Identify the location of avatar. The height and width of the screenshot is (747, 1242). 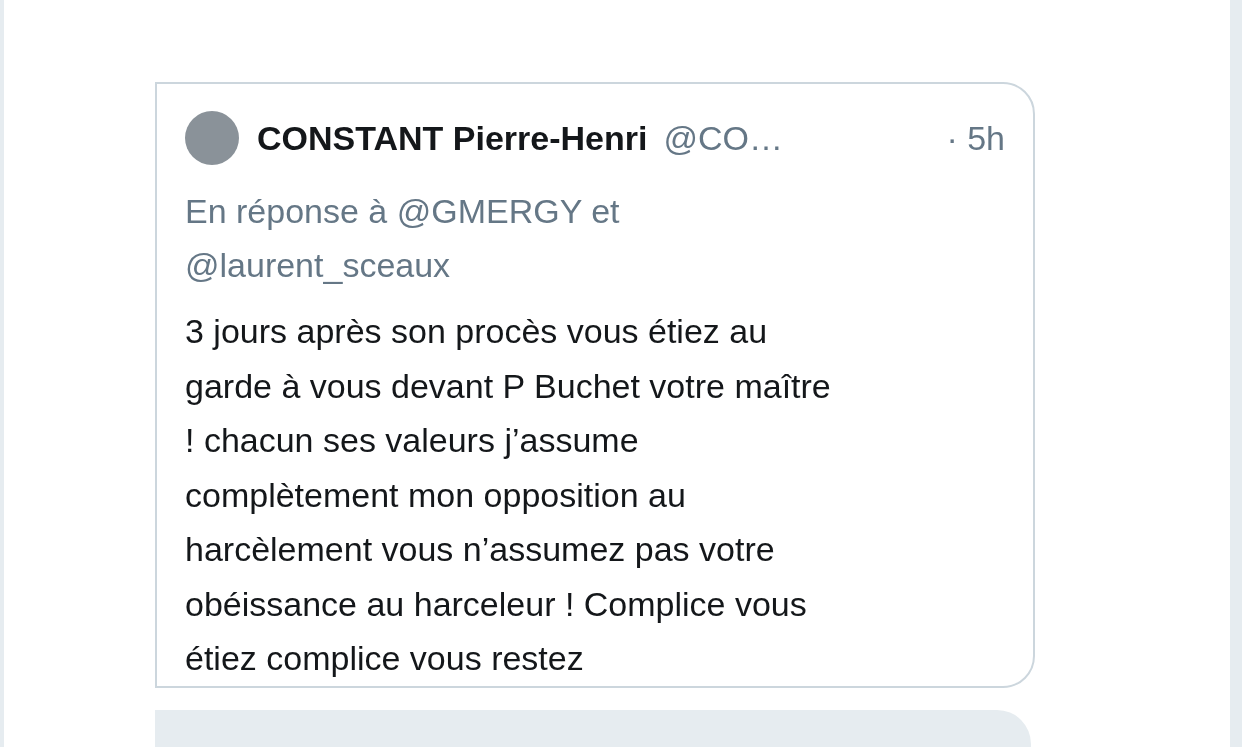
(212, 138).